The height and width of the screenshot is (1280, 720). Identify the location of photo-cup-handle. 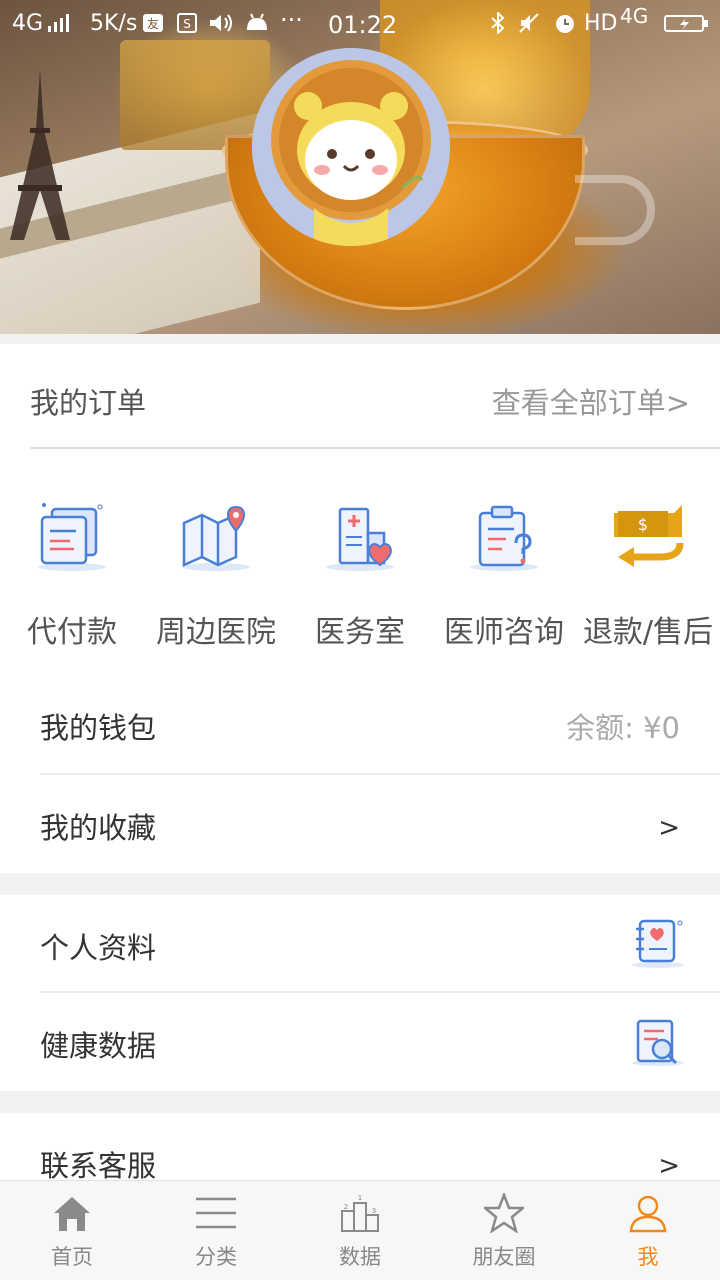
(615, 210).